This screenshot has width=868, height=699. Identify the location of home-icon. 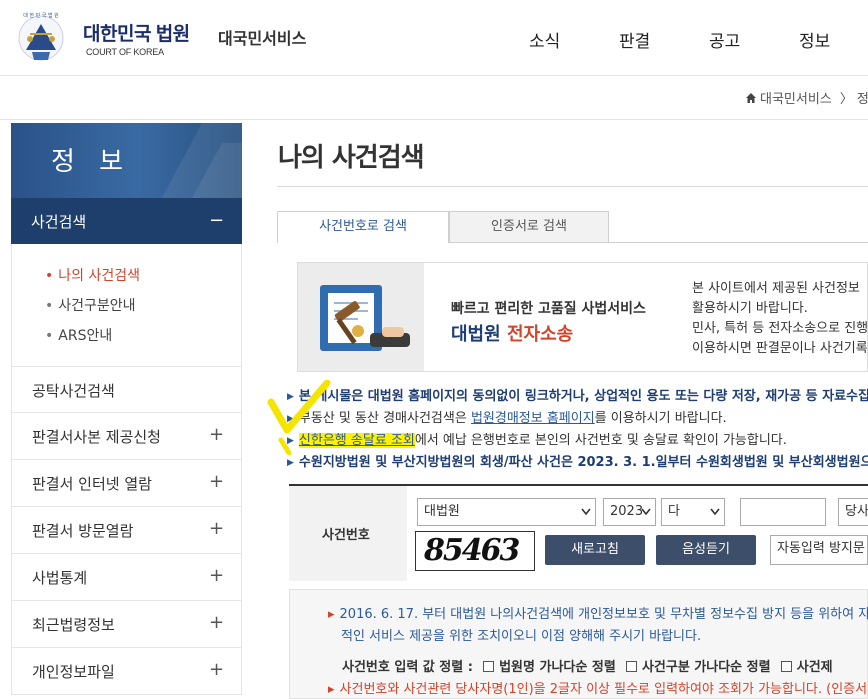
(751, 98).